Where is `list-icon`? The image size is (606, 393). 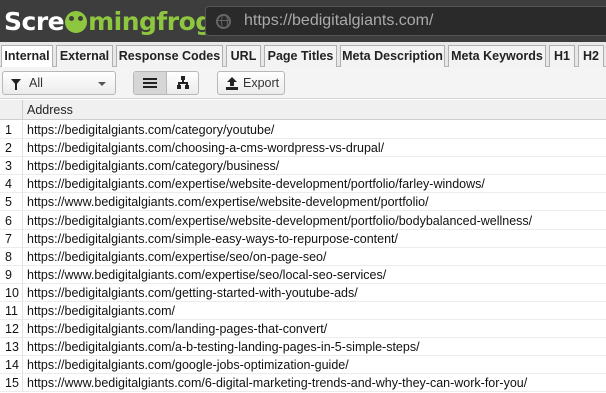 list-icon is located at coordinates (150, 83).